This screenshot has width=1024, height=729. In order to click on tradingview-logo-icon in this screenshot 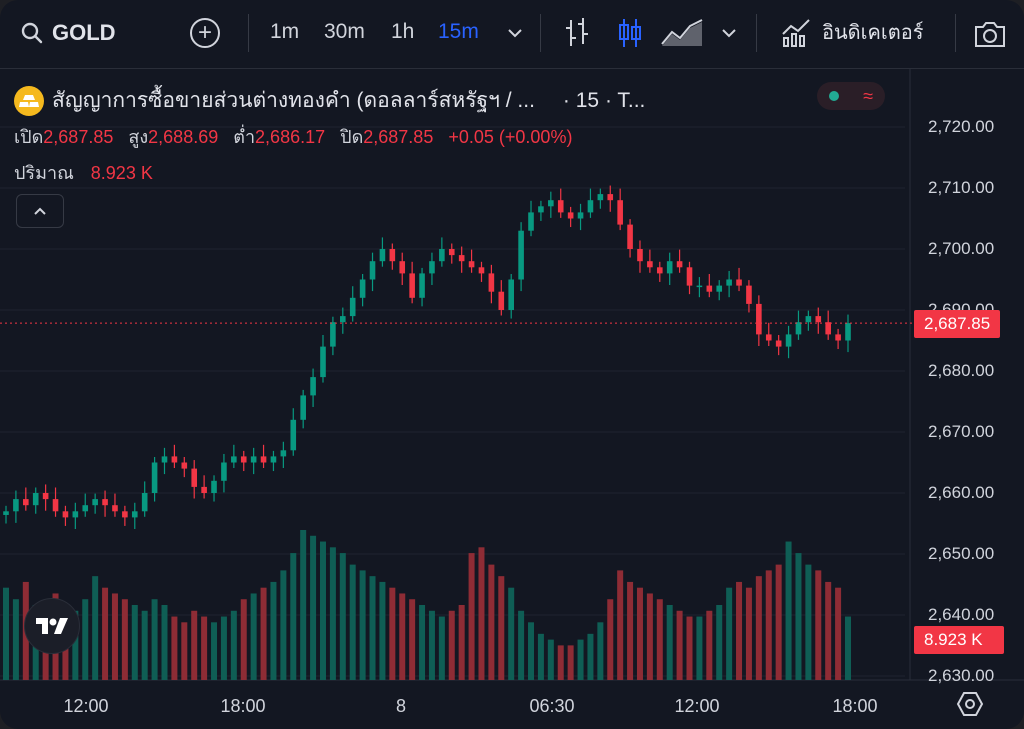, I will do `click(52, 626)`.